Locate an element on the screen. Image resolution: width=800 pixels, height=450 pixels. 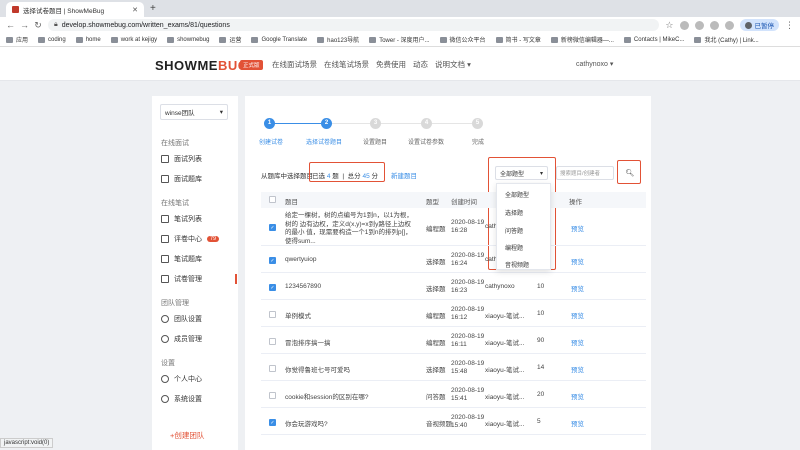
nav-interview: 在线面试场景 is located at coordinates (294, 64).